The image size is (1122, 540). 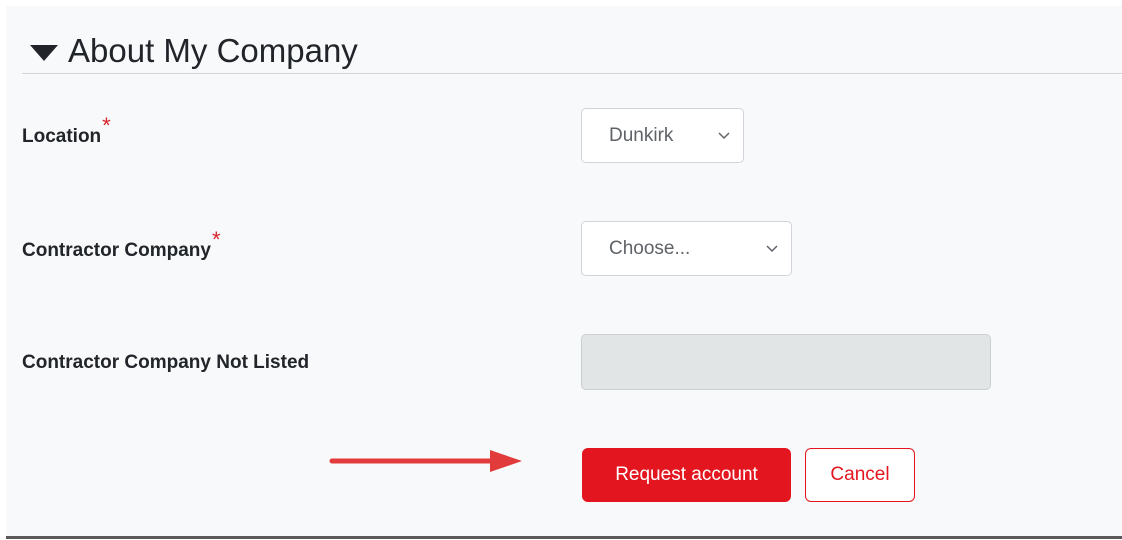 What do you see at coordinates (686, 475) in the screenshot?
I see `request-account-button: Request account` at bounding box center [686, 475].